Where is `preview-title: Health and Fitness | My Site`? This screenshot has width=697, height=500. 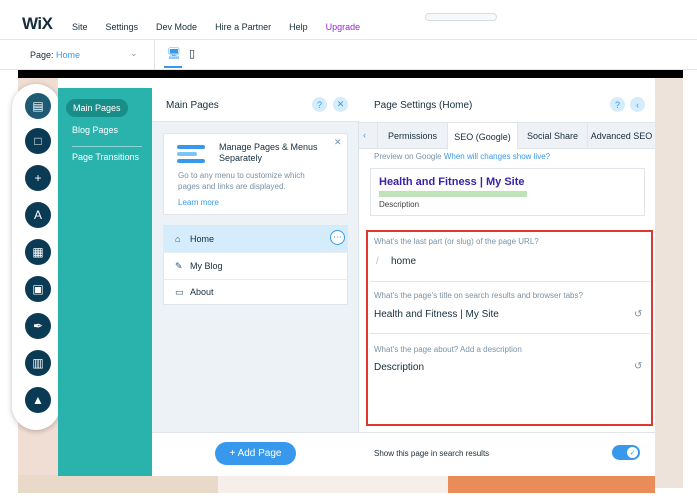
preview-title: Health and Fitness | My Site is located at coordinates (452, 182).